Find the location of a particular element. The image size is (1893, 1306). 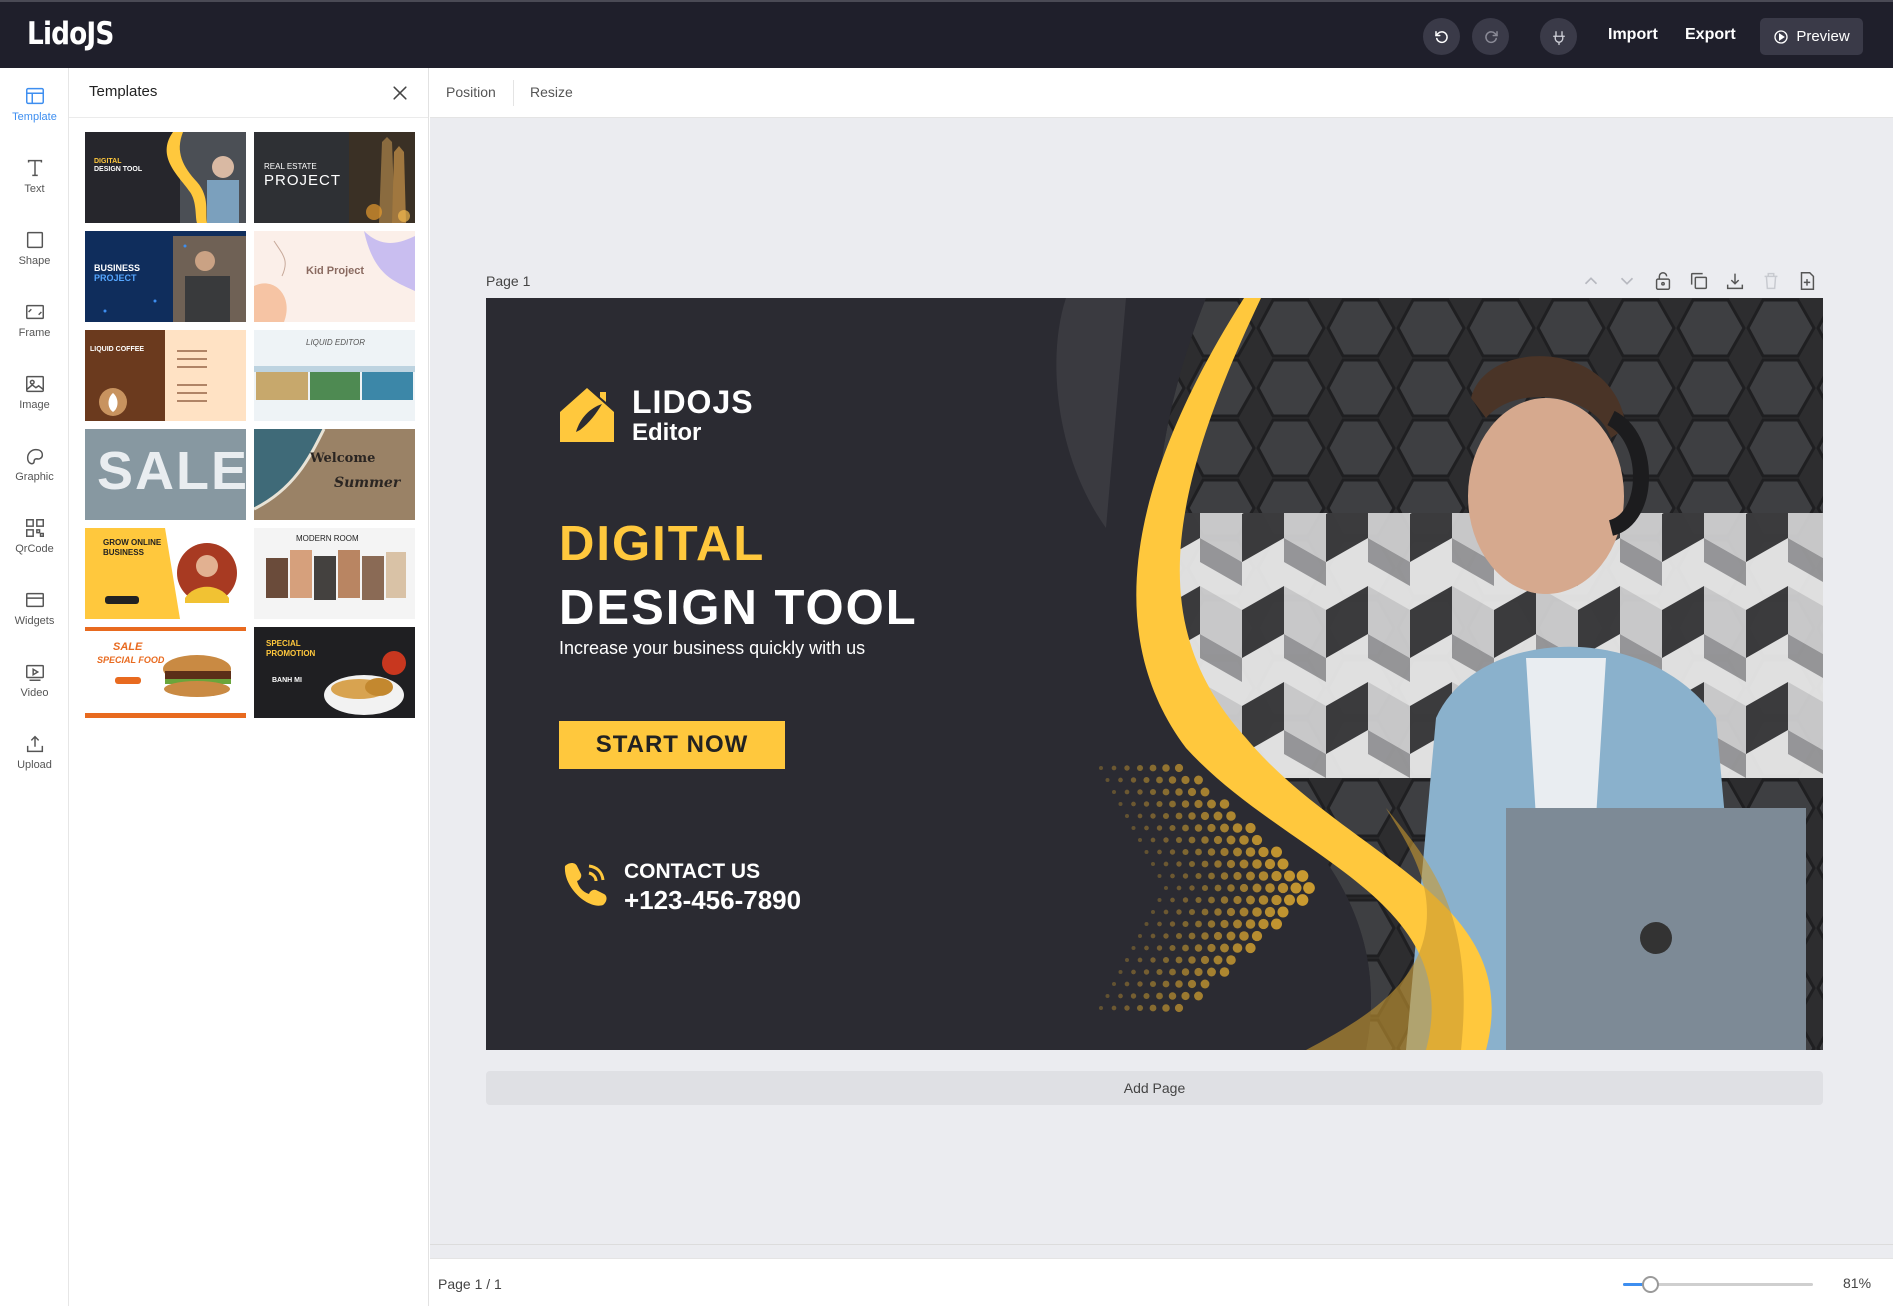

page-toolbar is located at coordinates (1699, 281).